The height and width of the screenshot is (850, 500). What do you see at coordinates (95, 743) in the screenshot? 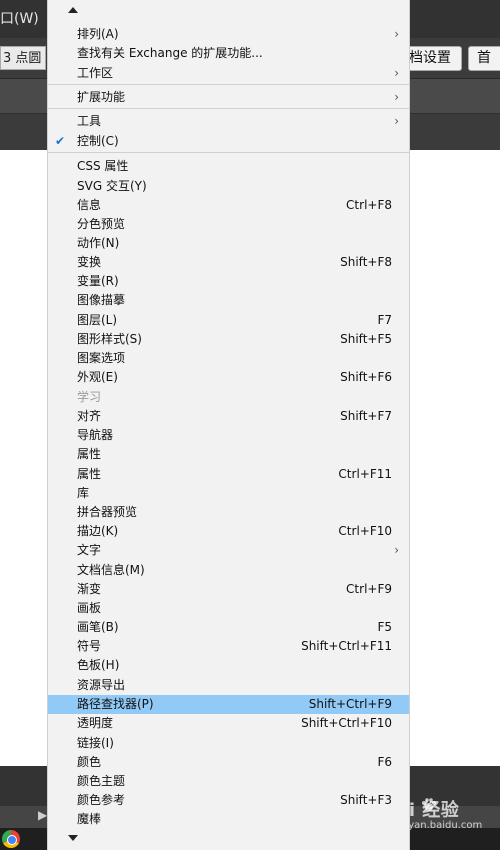
I see `menu-item-label: 链接(I)` at bounding box center [95, 743].